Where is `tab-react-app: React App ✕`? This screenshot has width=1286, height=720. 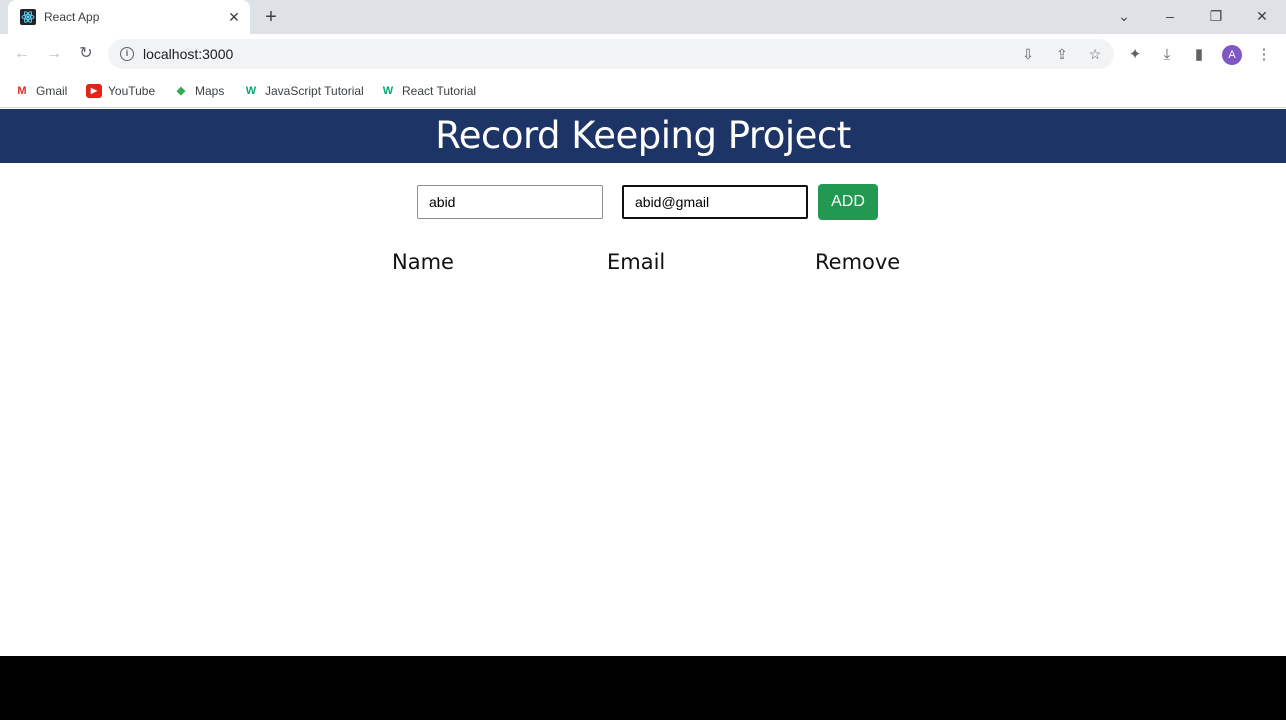 tab-react-app: React App ✕ is located at coordinates (129, 17).